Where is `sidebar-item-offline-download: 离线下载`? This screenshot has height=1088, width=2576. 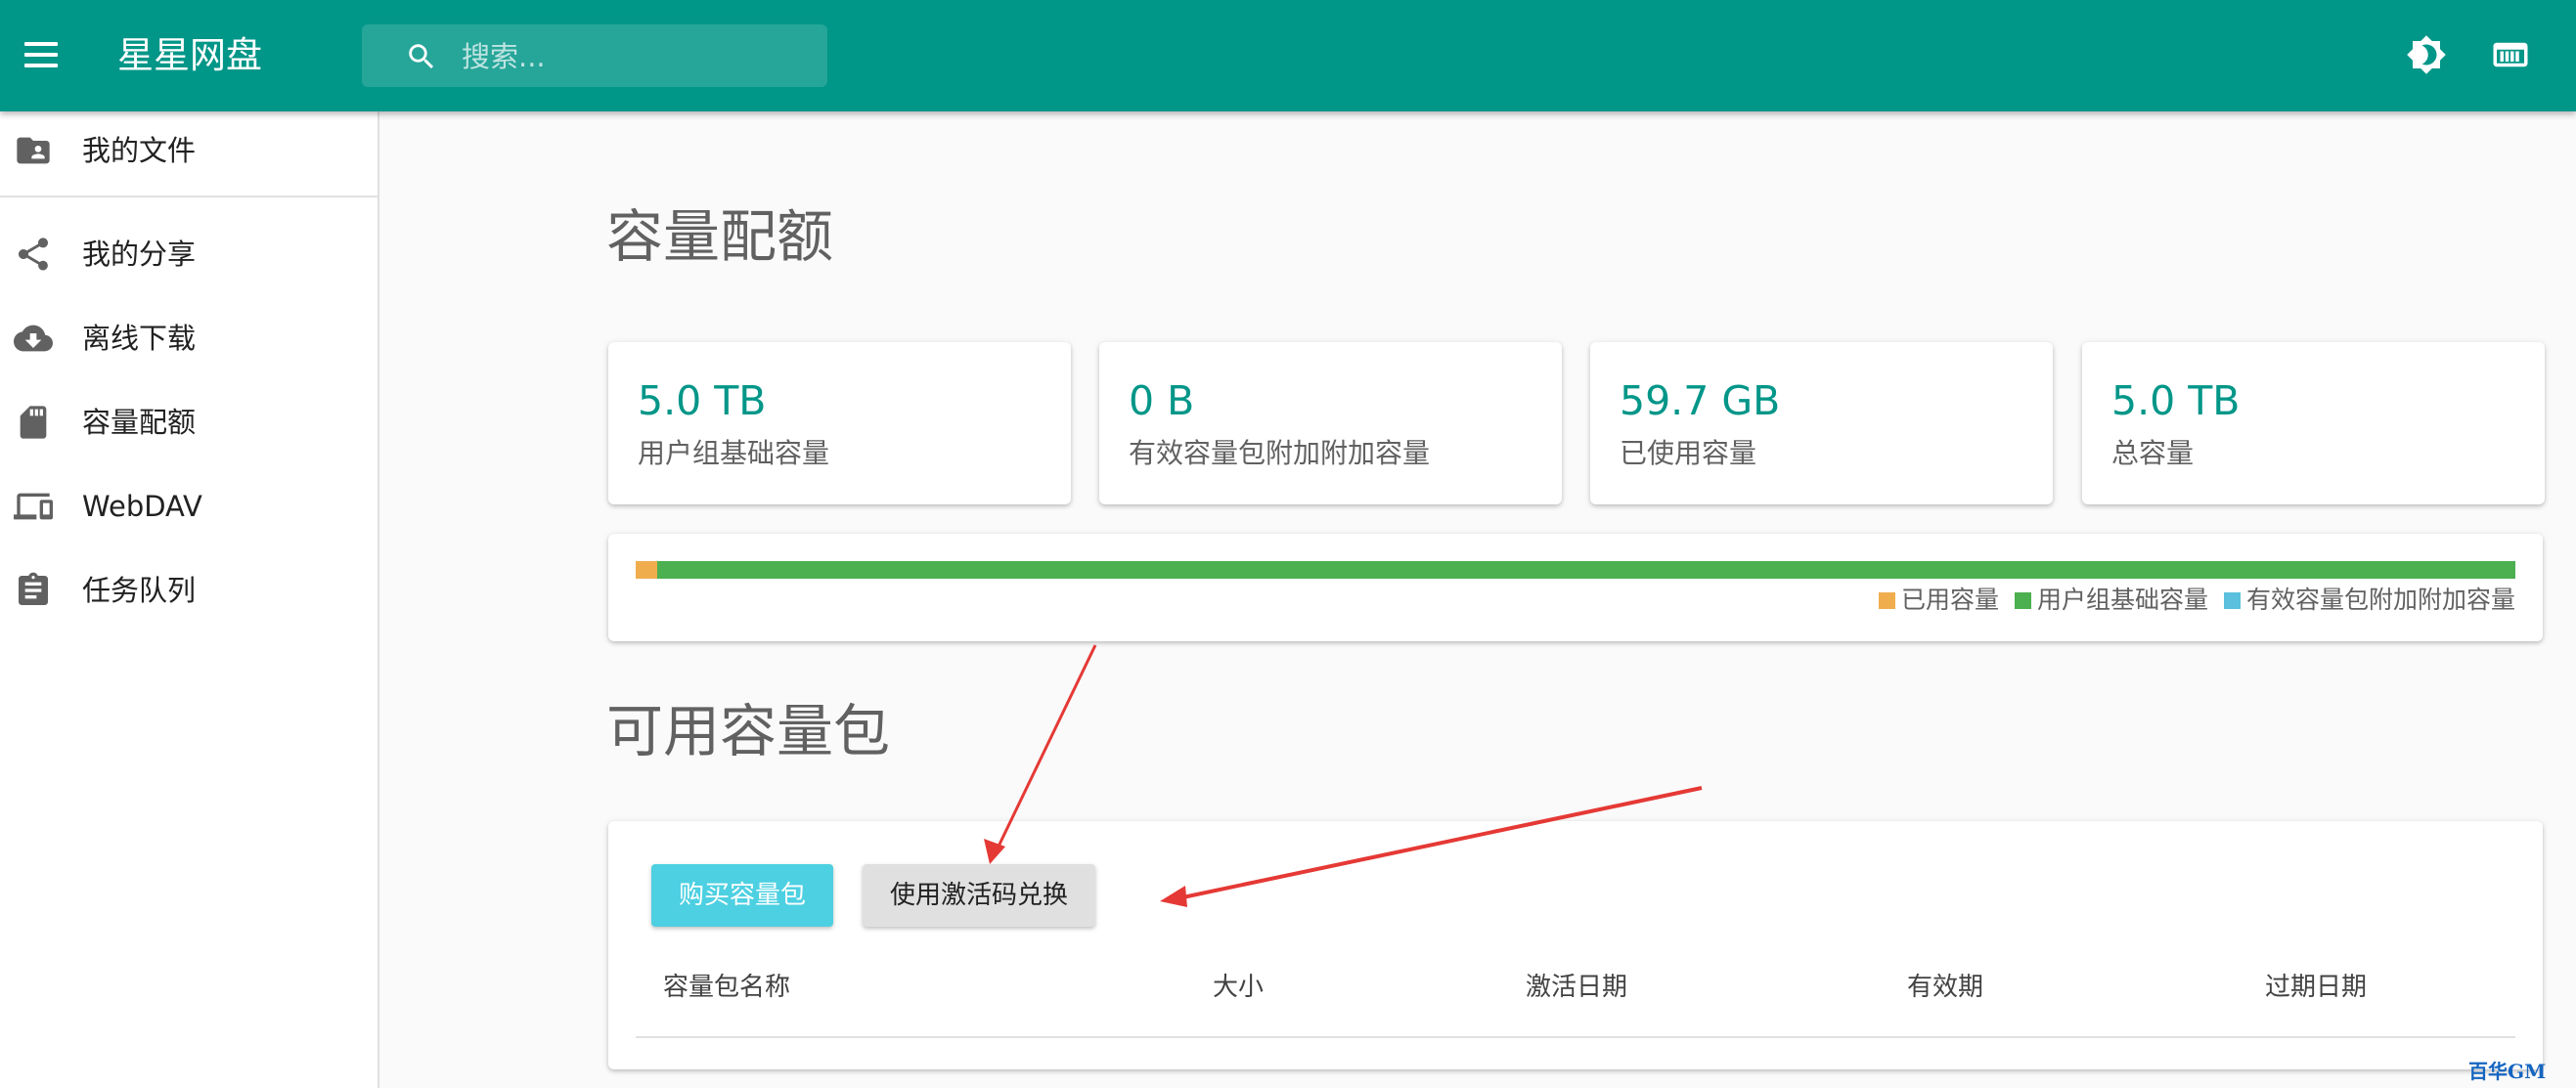 sidebar-item-offline-download: 离线下载 is located at coordinates (189, 338).